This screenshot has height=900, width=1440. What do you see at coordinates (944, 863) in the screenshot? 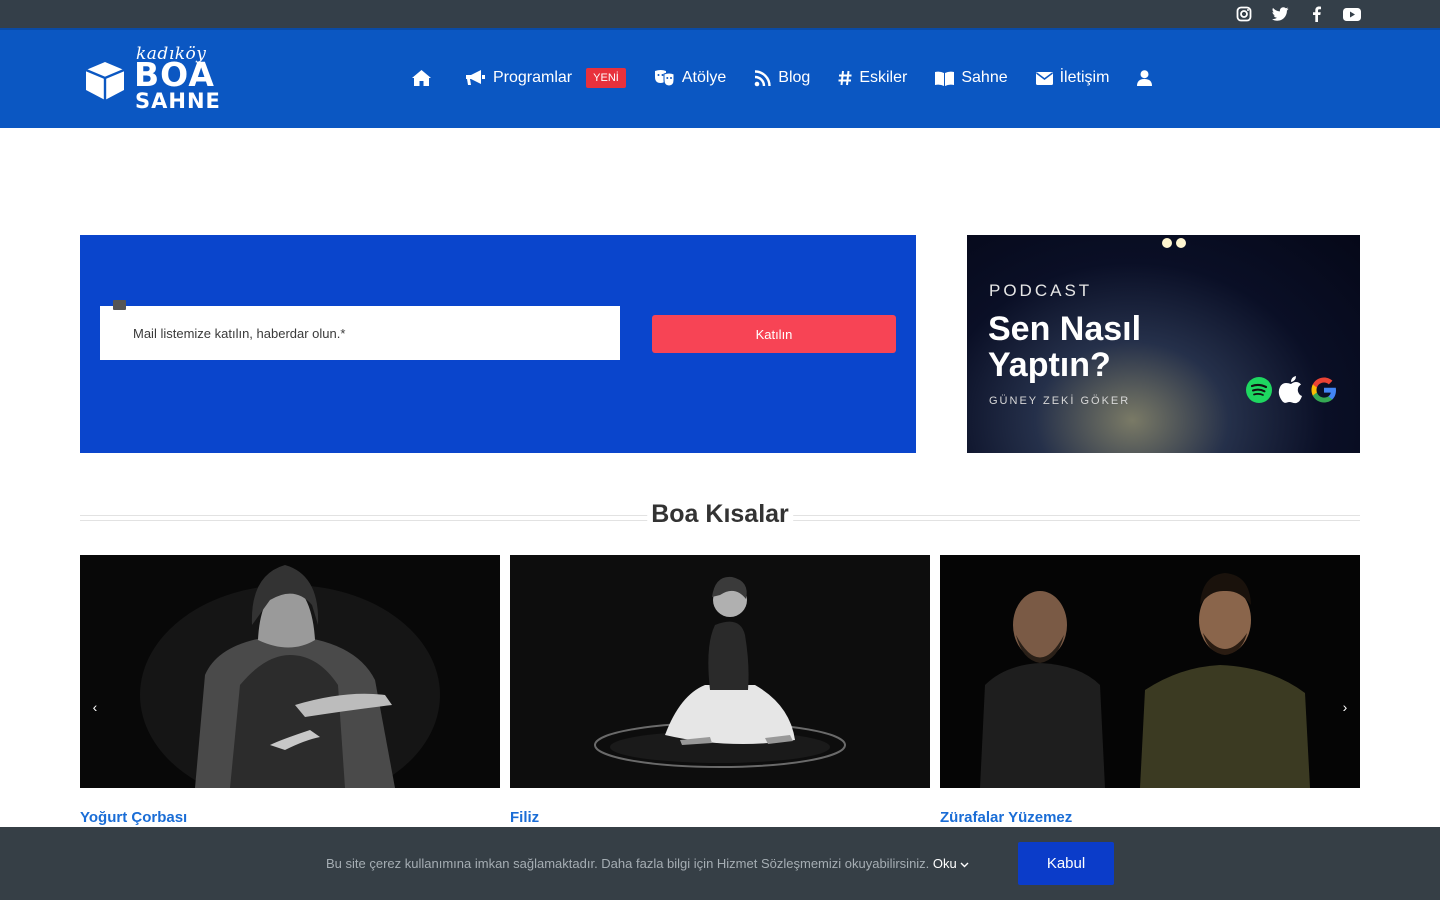
I see `cookie-read-more-label: Oku` at bounding box center [944, 863].